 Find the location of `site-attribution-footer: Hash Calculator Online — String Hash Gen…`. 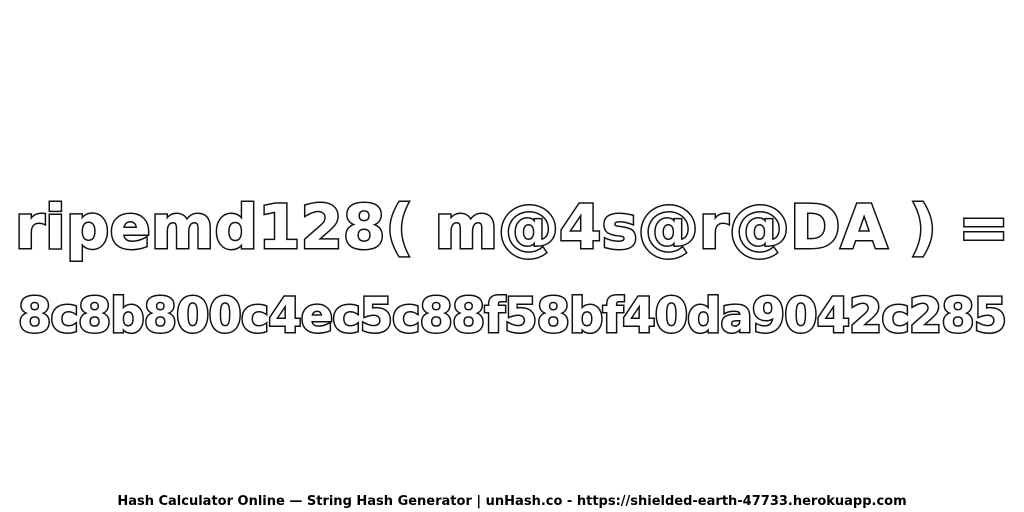

site-attribution-footer: Hash Calculator Online — String Hash Gen… is located at coordinates (512, 501).